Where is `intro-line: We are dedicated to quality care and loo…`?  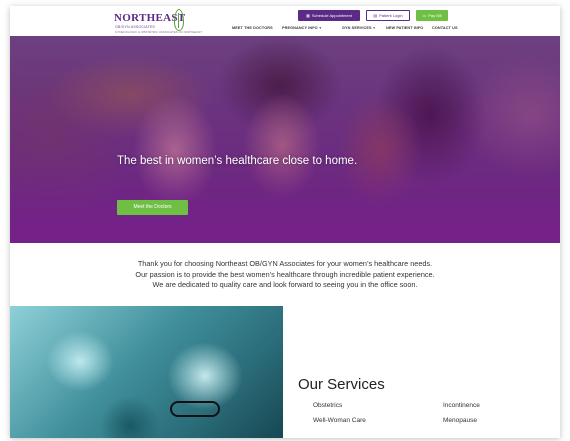 intro-line: We are dedicated to quality care and loo… is located at coordinates (285, 284).